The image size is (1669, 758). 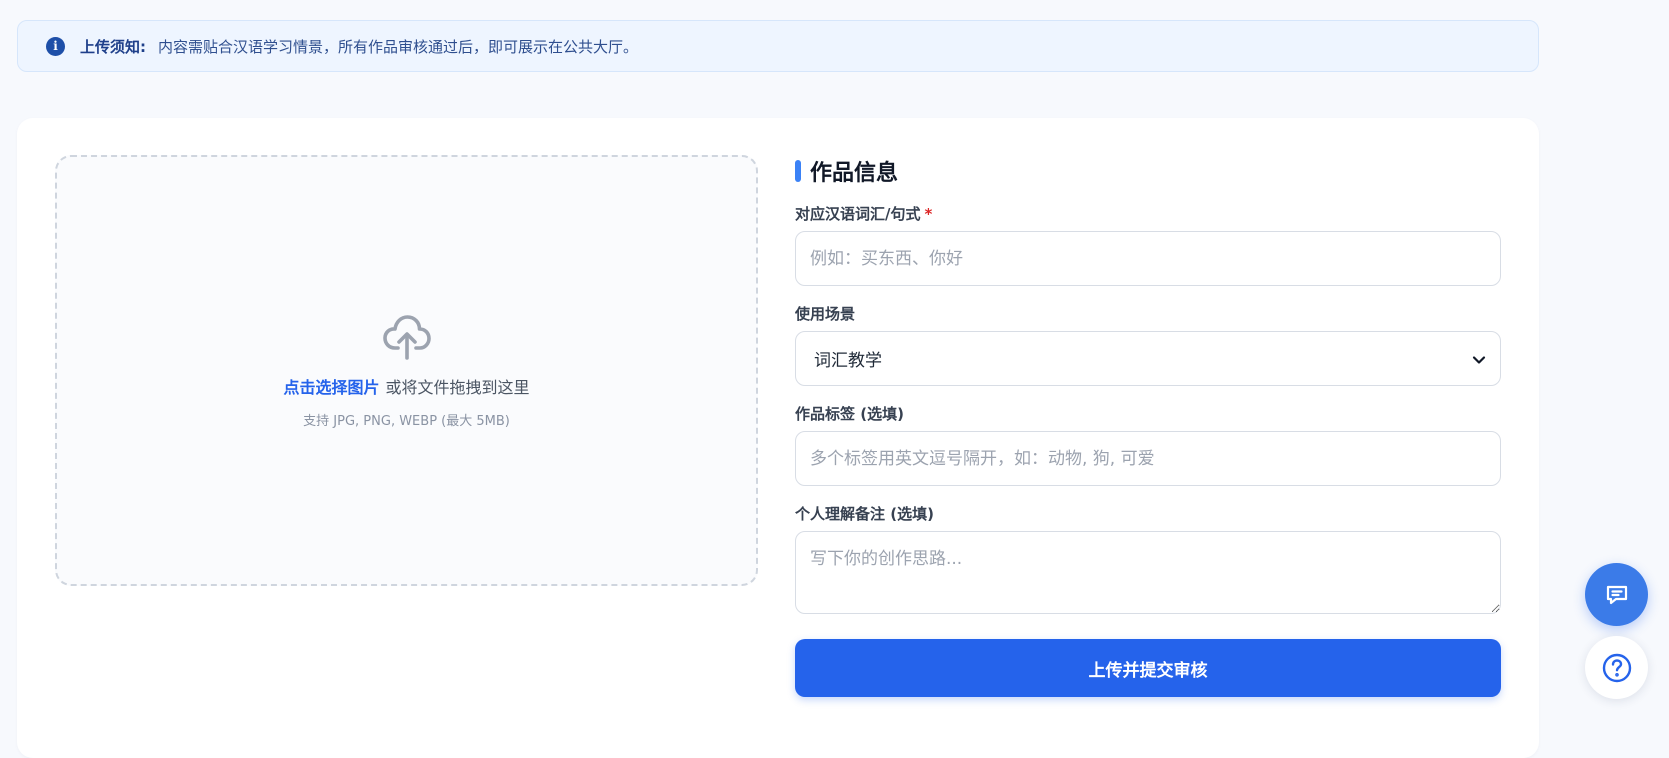 I want to click on upload-notice: i 上传须知: 内容需贴合汉语学习情景，所有作品审核通过后，即可展示在公共大厅。, so click(x=778, y=46).